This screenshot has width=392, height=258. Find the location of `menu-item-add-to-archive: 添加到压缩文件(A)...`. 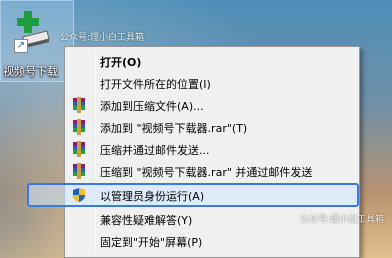

menu-item-add-to-archive: 添加到压缩文件(A)... is located at coordinates (212, 105).